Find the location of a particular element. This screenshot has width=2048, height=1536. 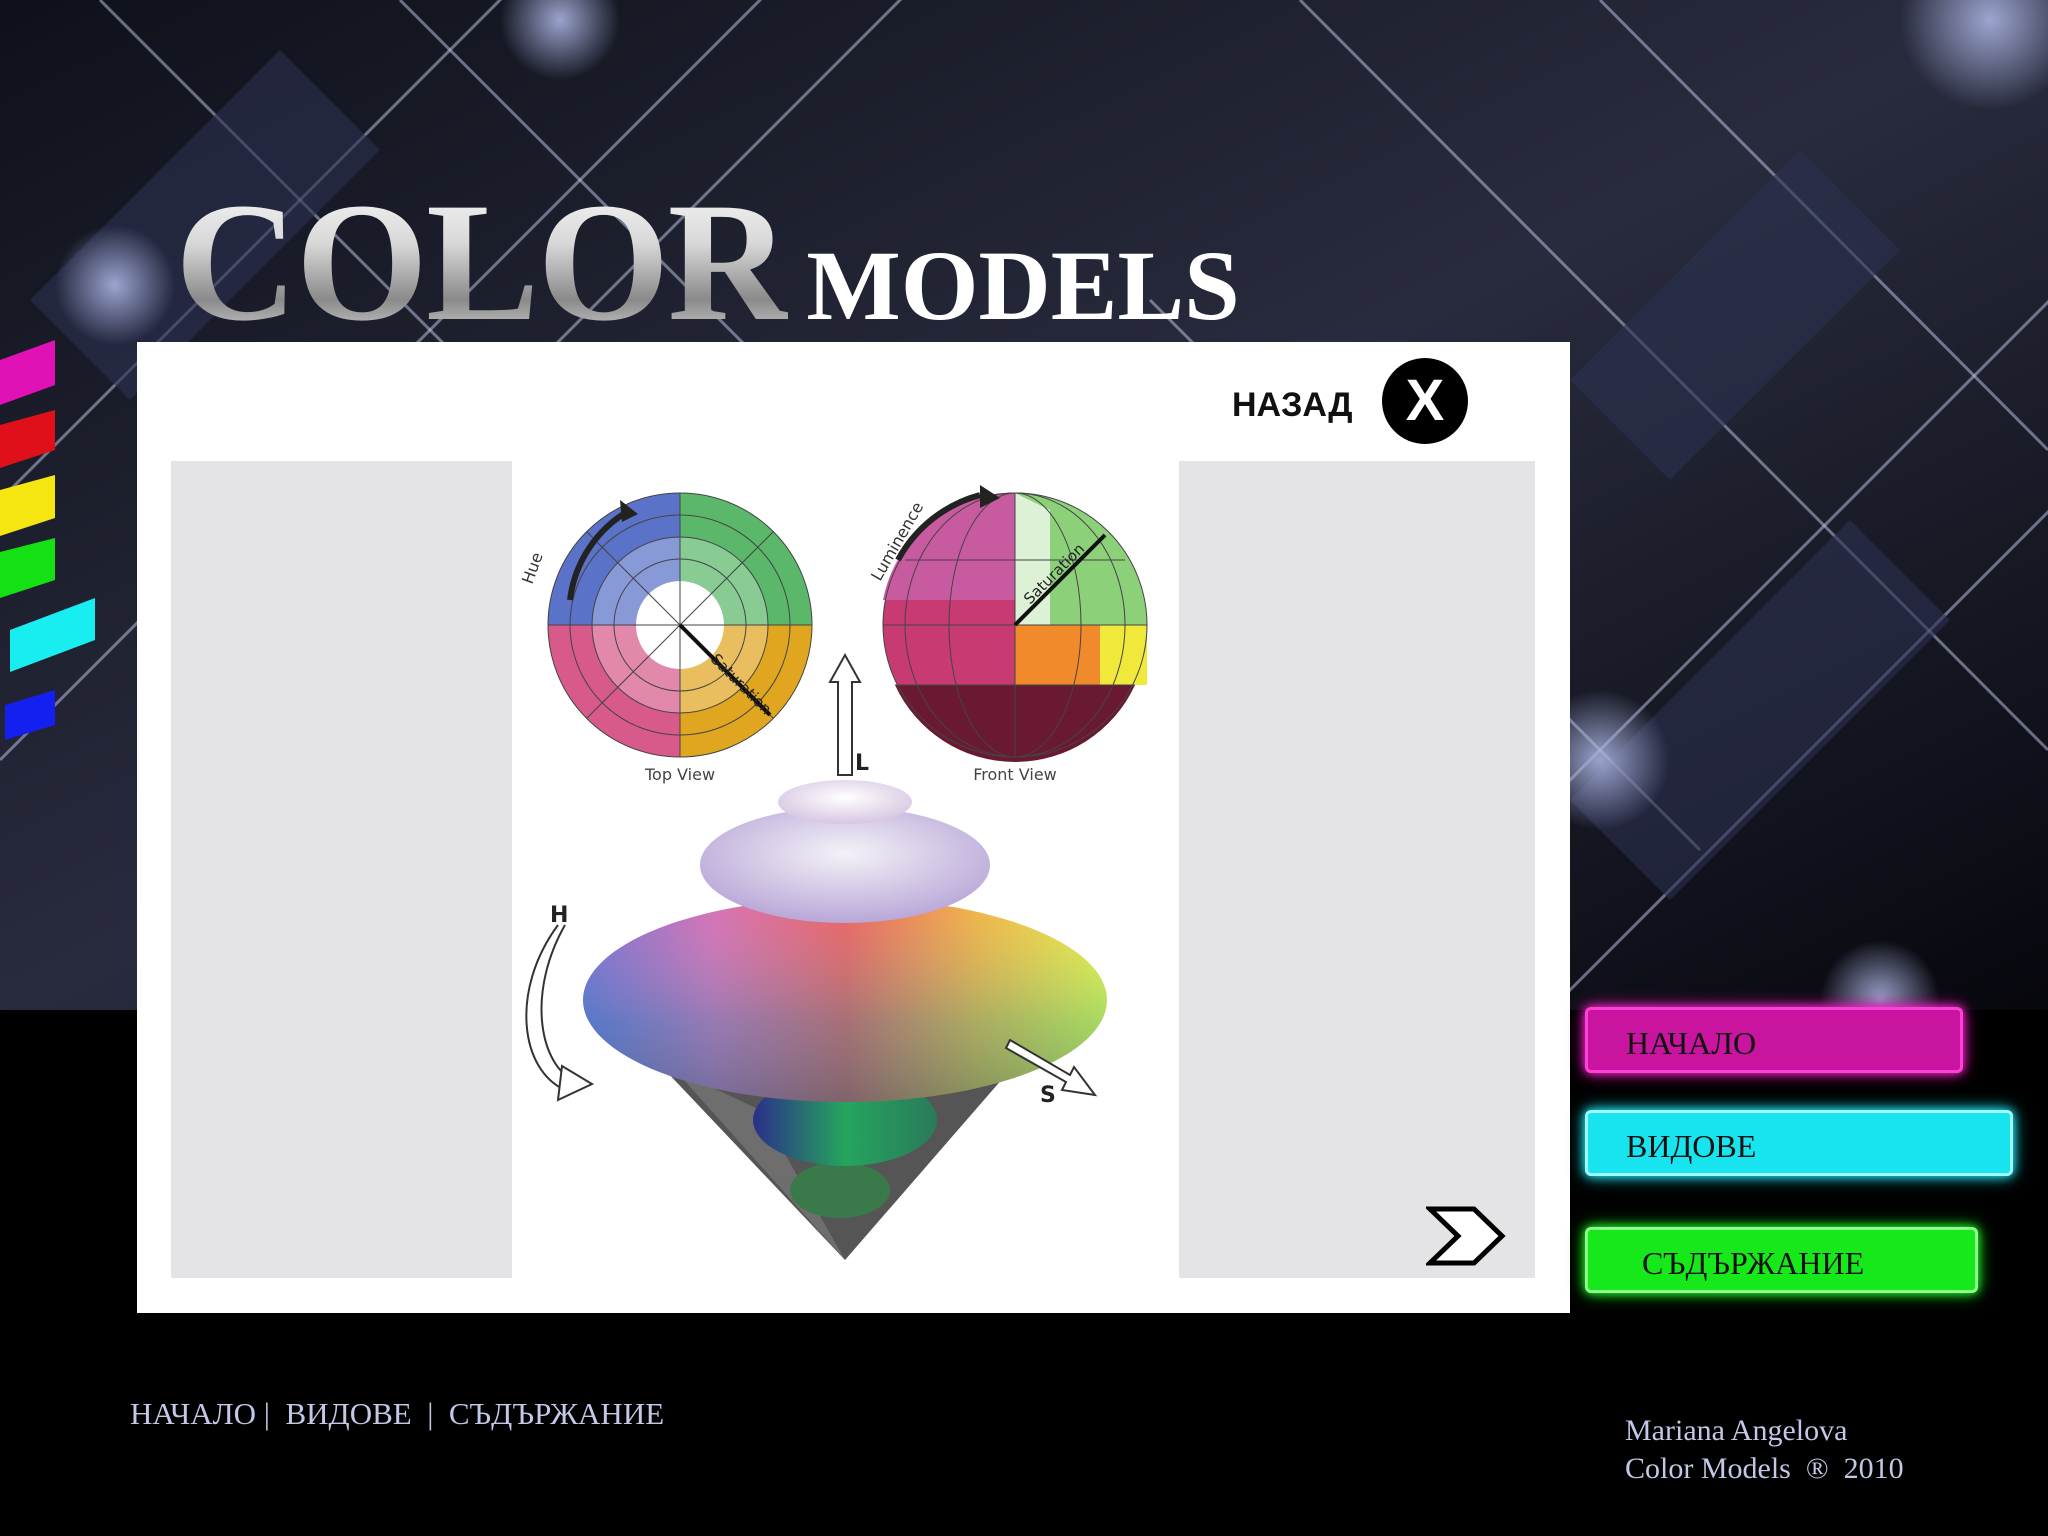

red-tab is located at coordinates (27, 439).